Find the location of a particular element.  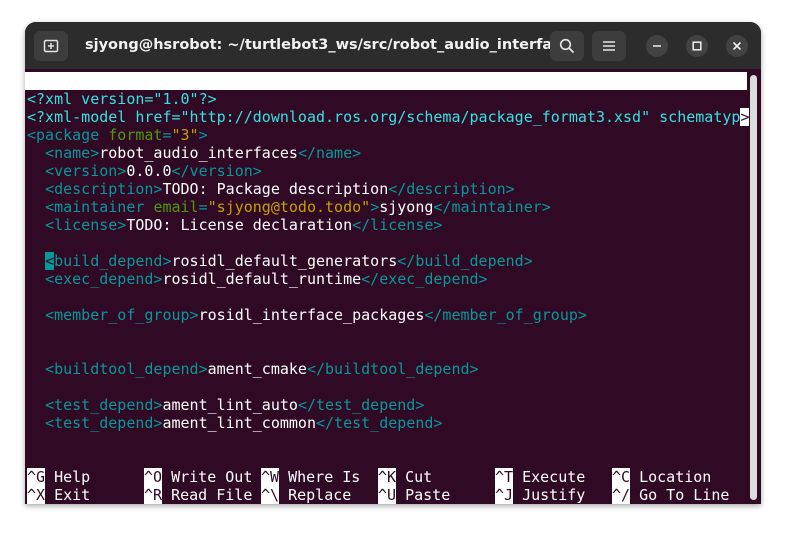

code-token: <version> is located at coordinates (86, 171).